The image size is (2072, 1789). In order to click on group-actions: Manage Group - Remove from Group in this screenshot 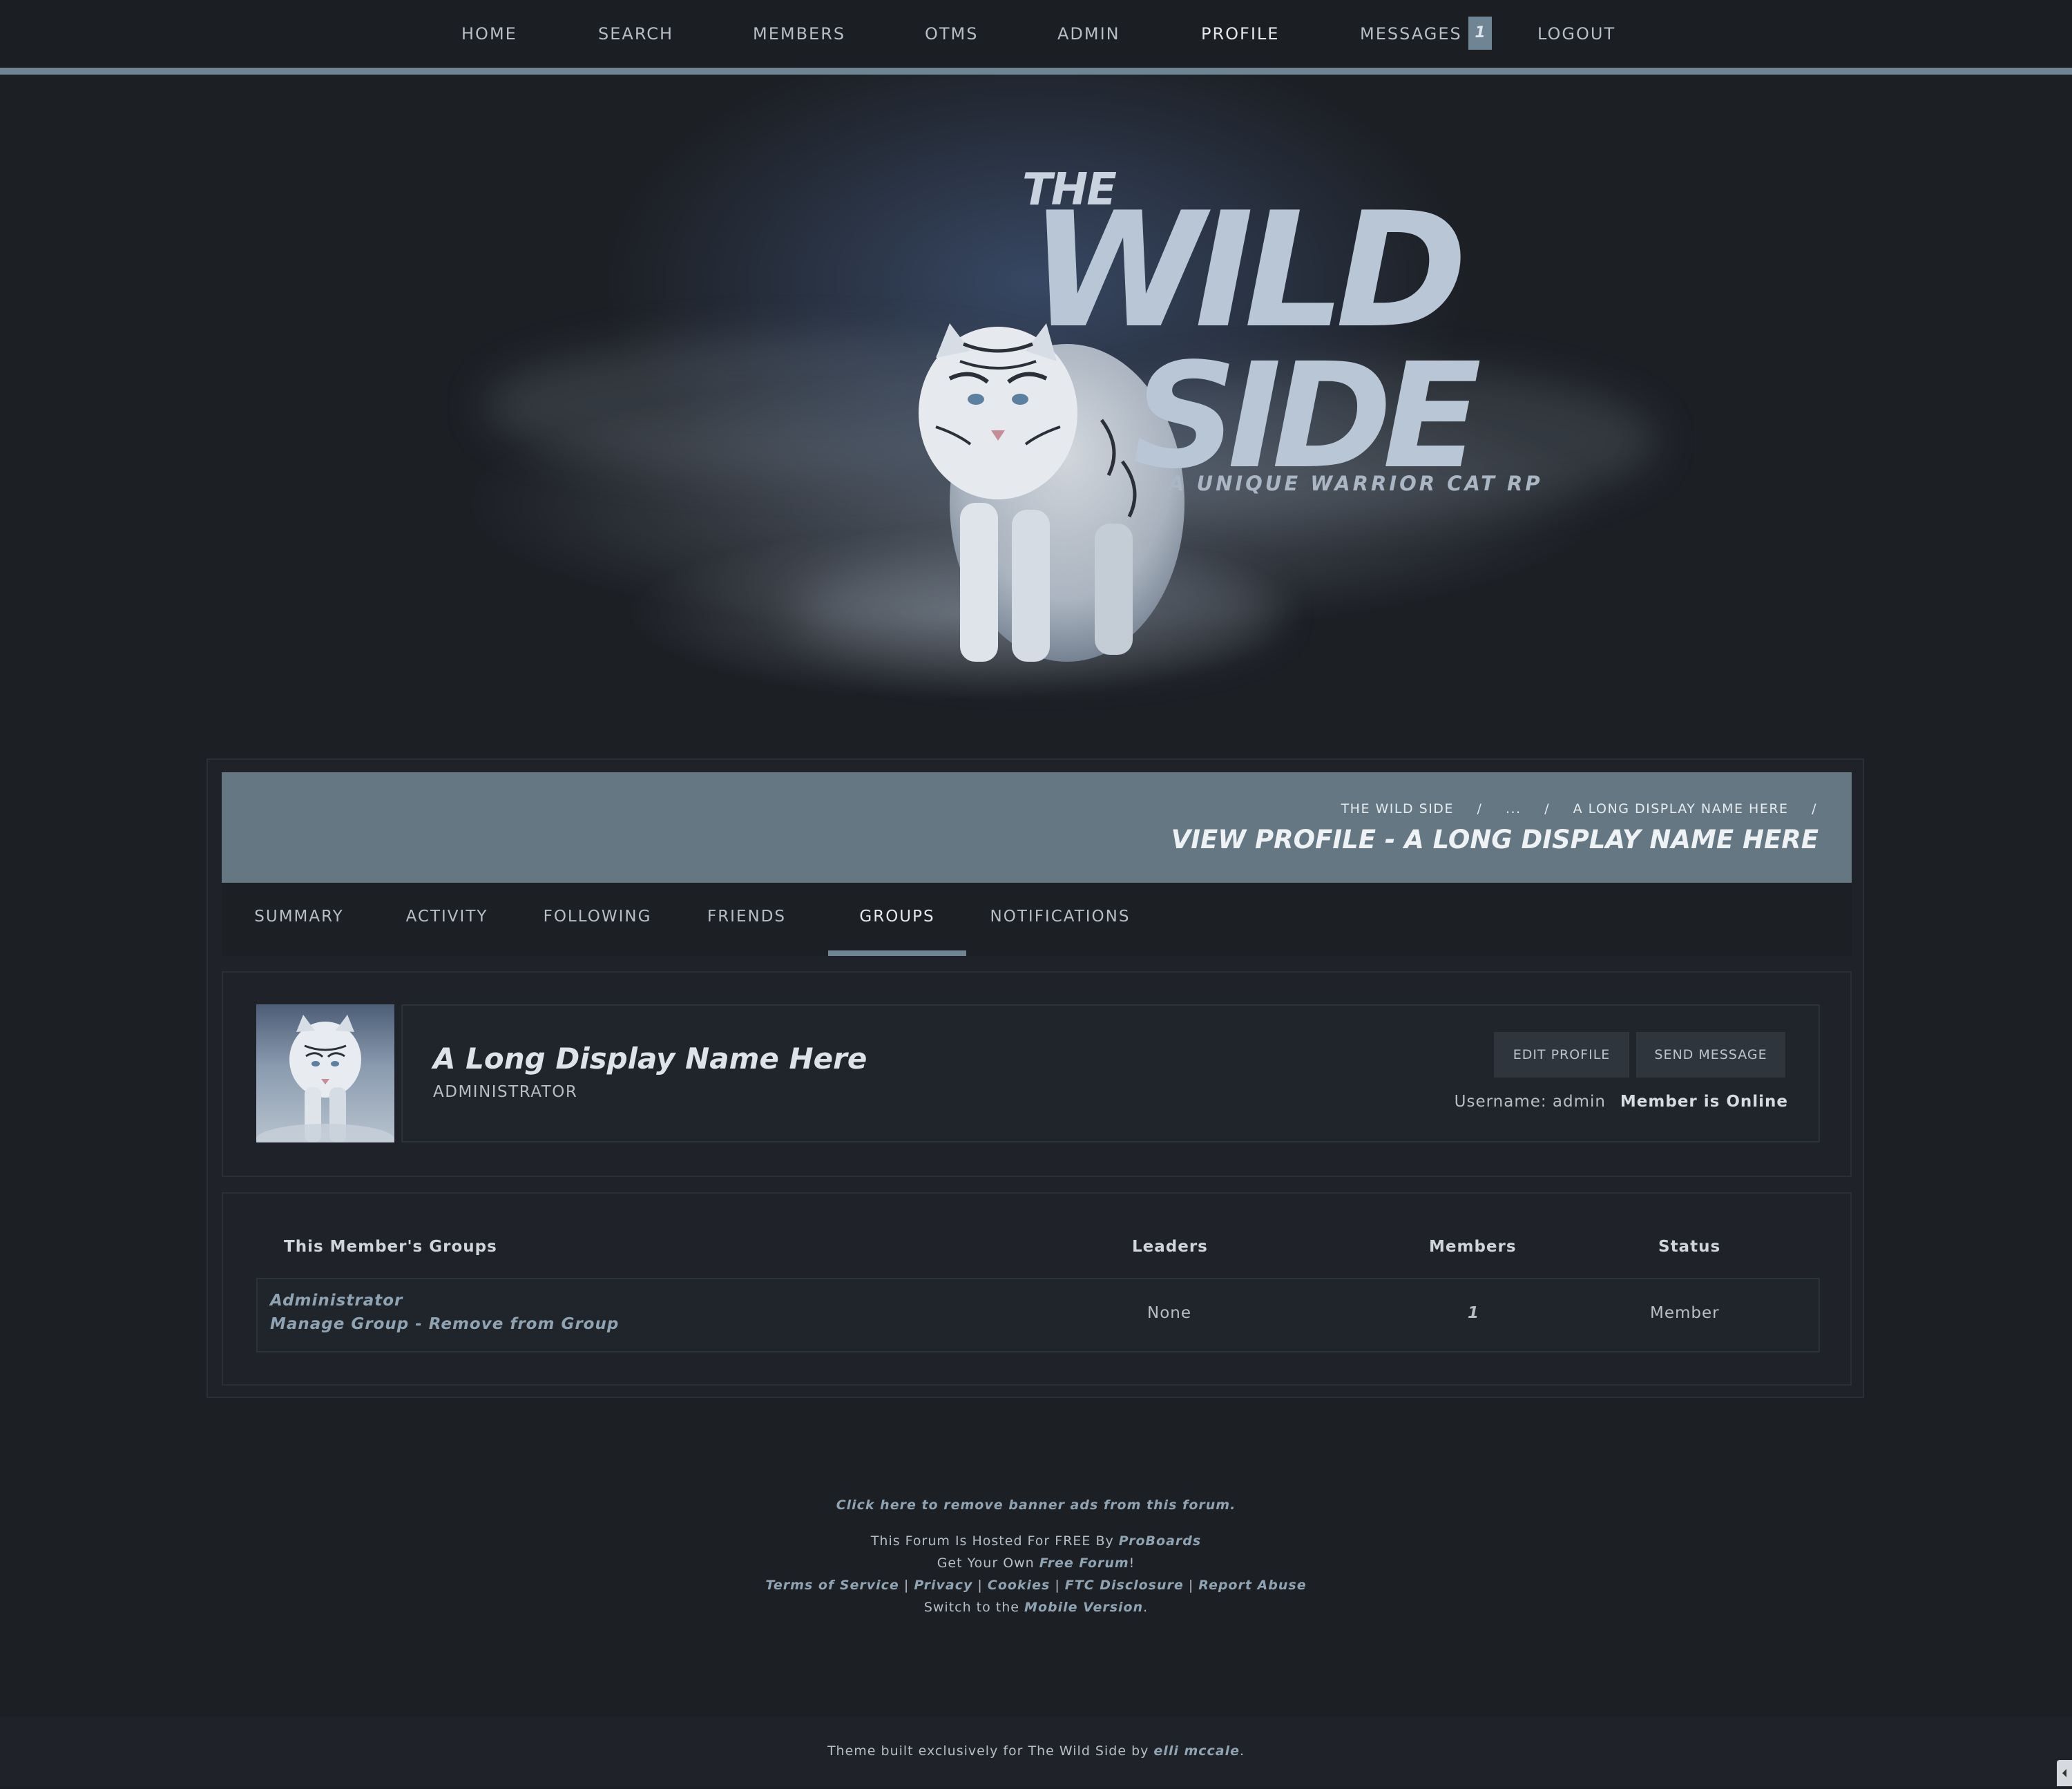, I will do `click(444, 1324)`.